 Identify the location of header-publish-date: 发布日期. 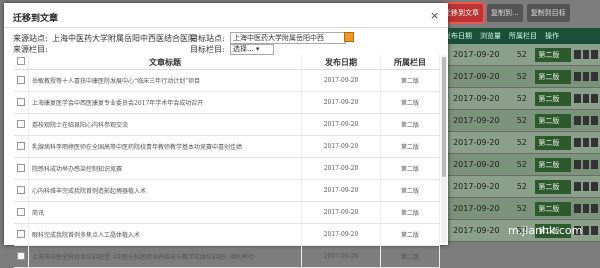
(341, 62).